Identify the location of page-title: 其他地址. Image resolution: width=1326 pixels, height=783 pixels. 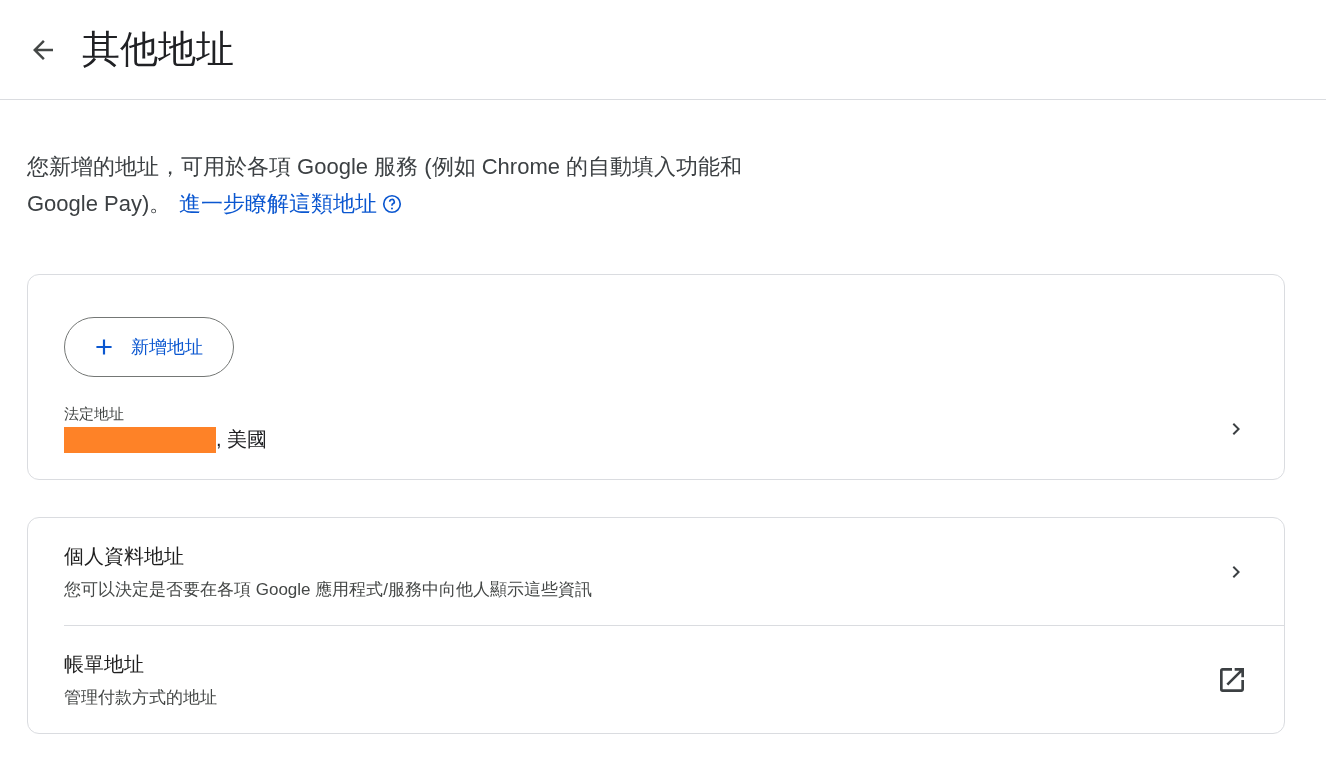
(158, 49).